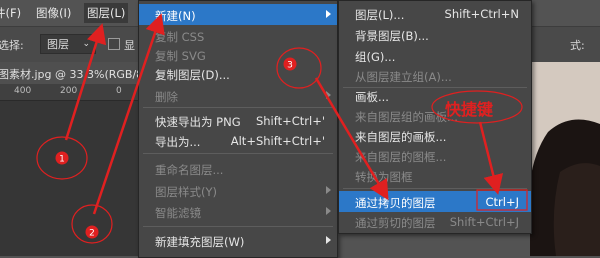  What do you see at coordinates (435, 175) in the screenshot?
I see `submenu-item-convert-to-frame: 转换为图框` at bounding box center [435, 175].